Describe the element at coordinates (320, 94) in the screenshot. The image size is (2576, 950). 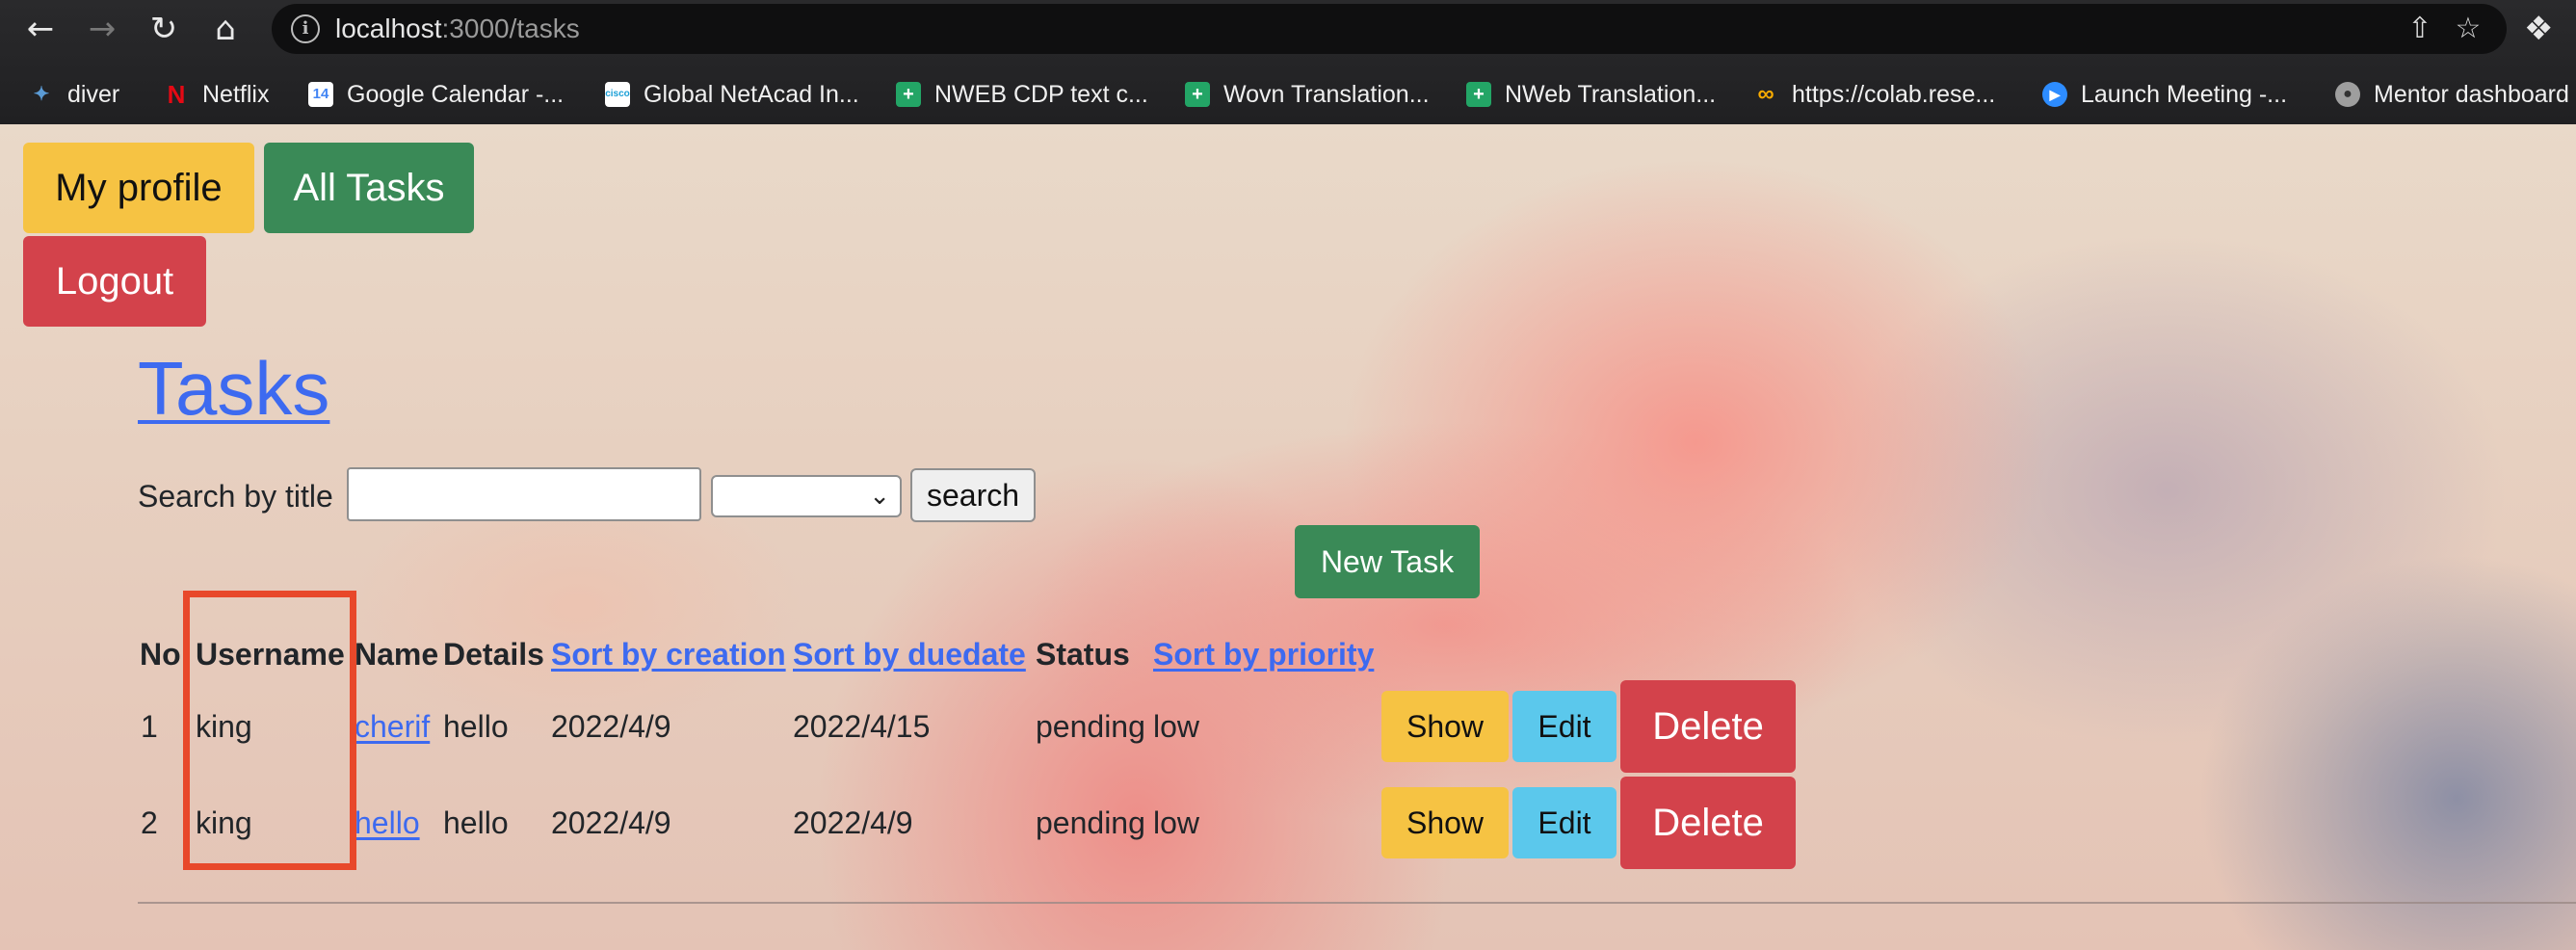
I see `google-calendar-icon: 14` at that location.